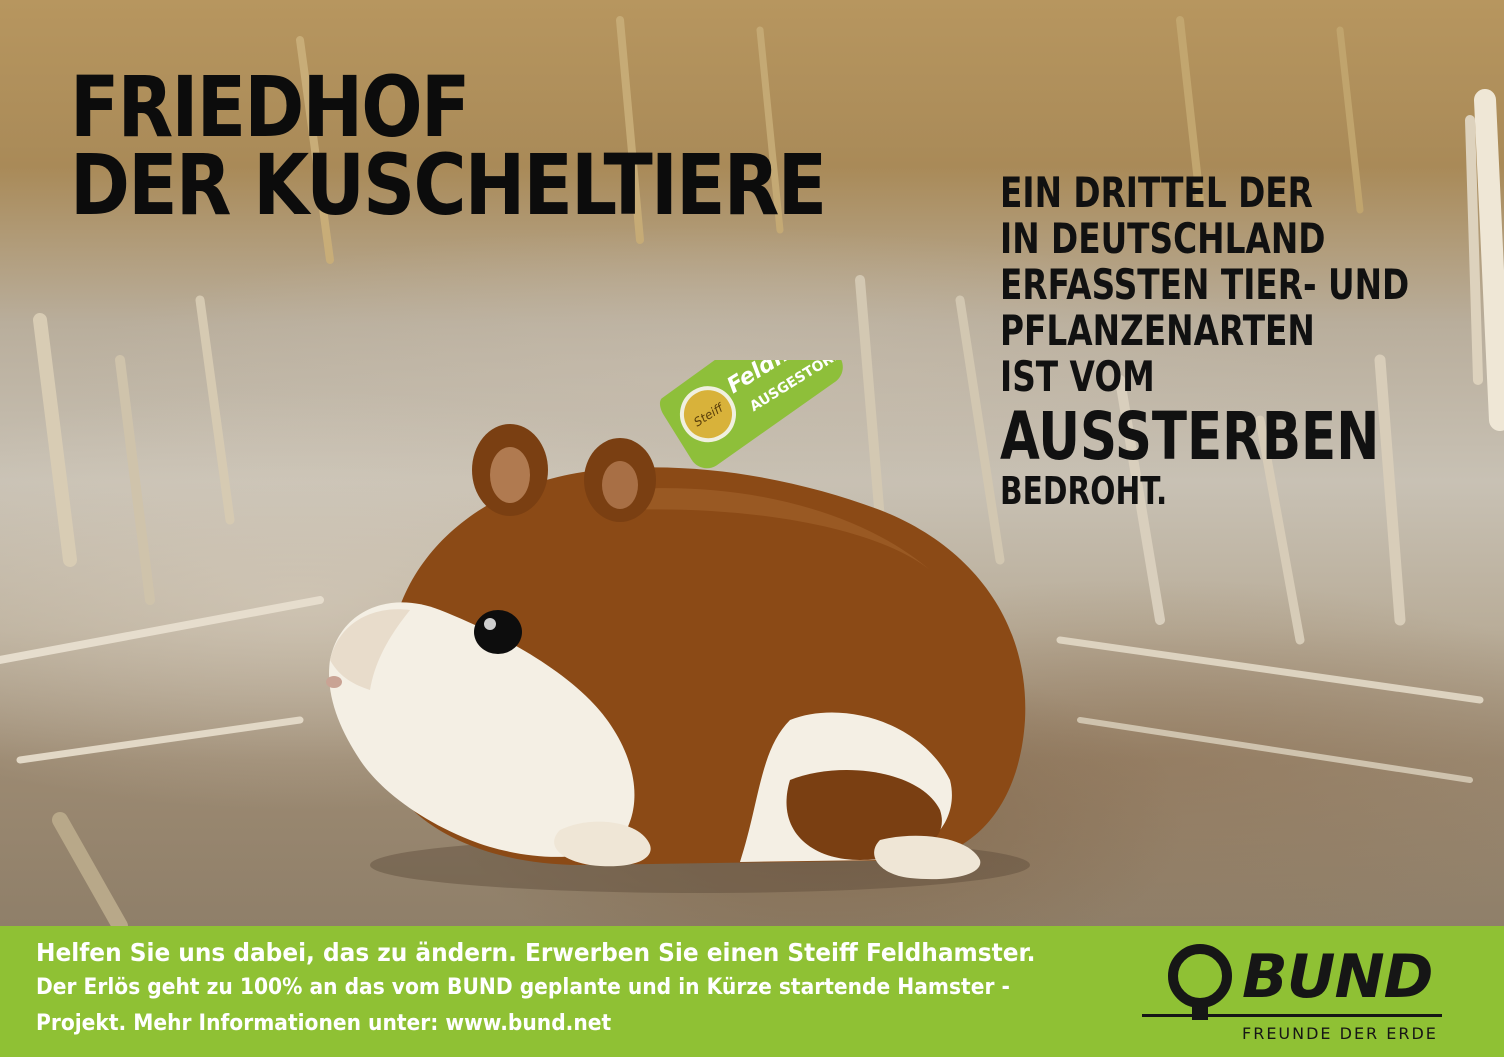  Describe the element at coordinates (1157, 330) in the screenshot. I see `statement-line-4: PFLANZENARTEN` at that location.